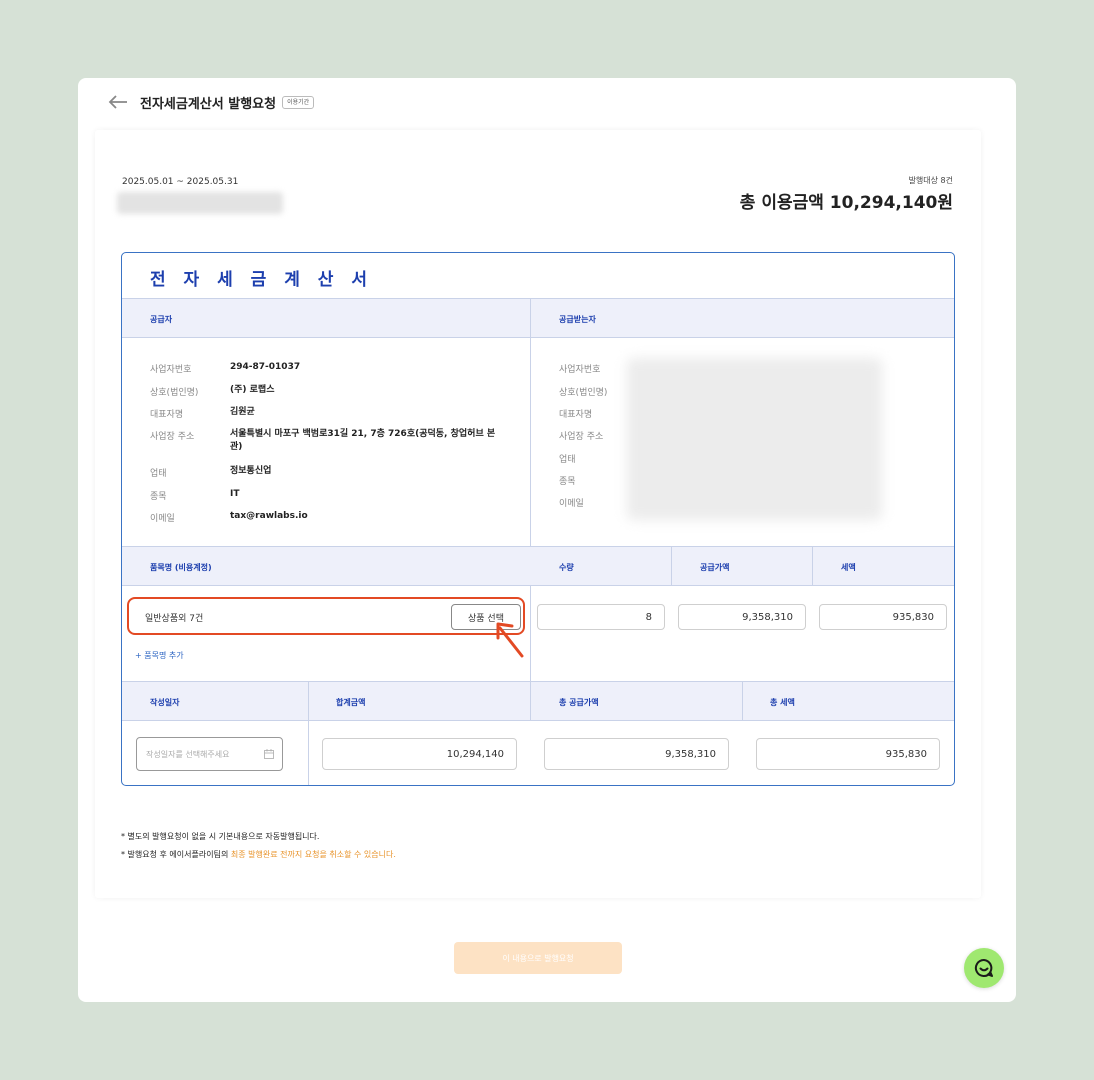 This screenshot has width=1094, height=1080. I want to click on total-tax-header: 총 세액, so click(782, 702).